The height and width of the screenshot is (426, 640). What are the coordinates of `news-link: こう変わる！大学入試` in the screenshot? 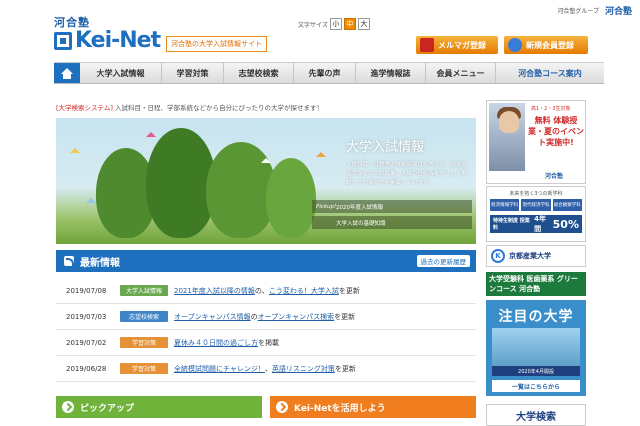 It's located at (304, 291).